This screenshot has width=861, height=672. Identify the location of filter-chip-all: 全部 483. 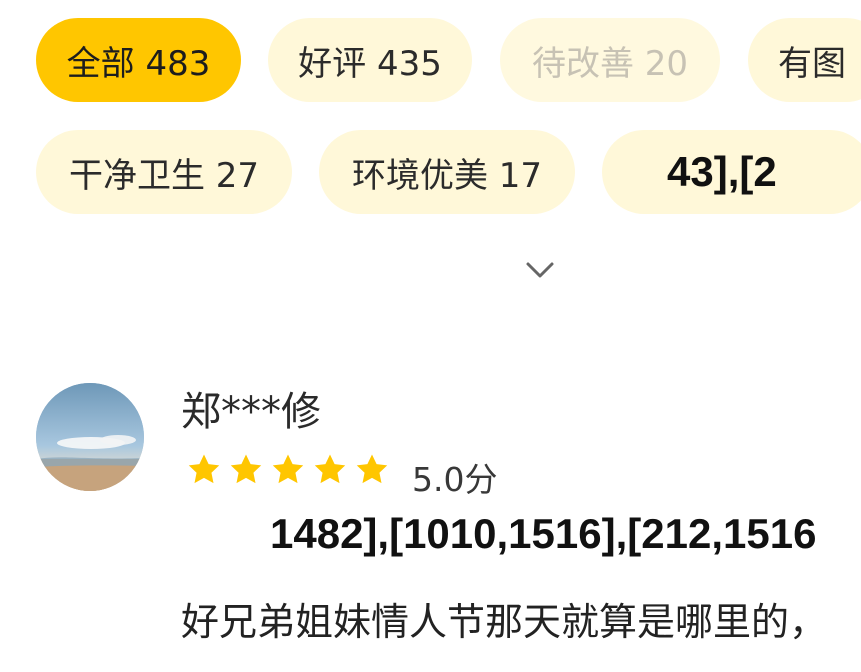
(138, 60).